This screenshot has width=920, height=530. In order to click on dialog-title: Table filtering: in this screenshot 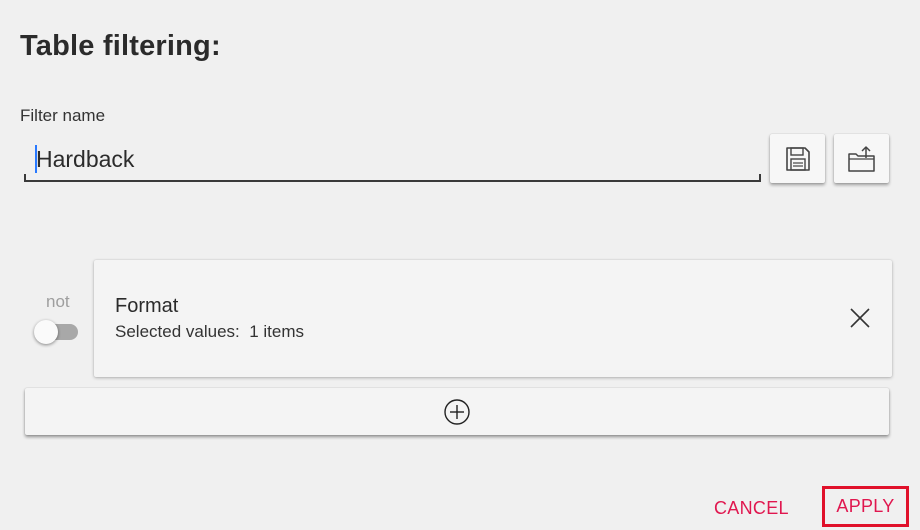, I will do `click(120, 46)`.